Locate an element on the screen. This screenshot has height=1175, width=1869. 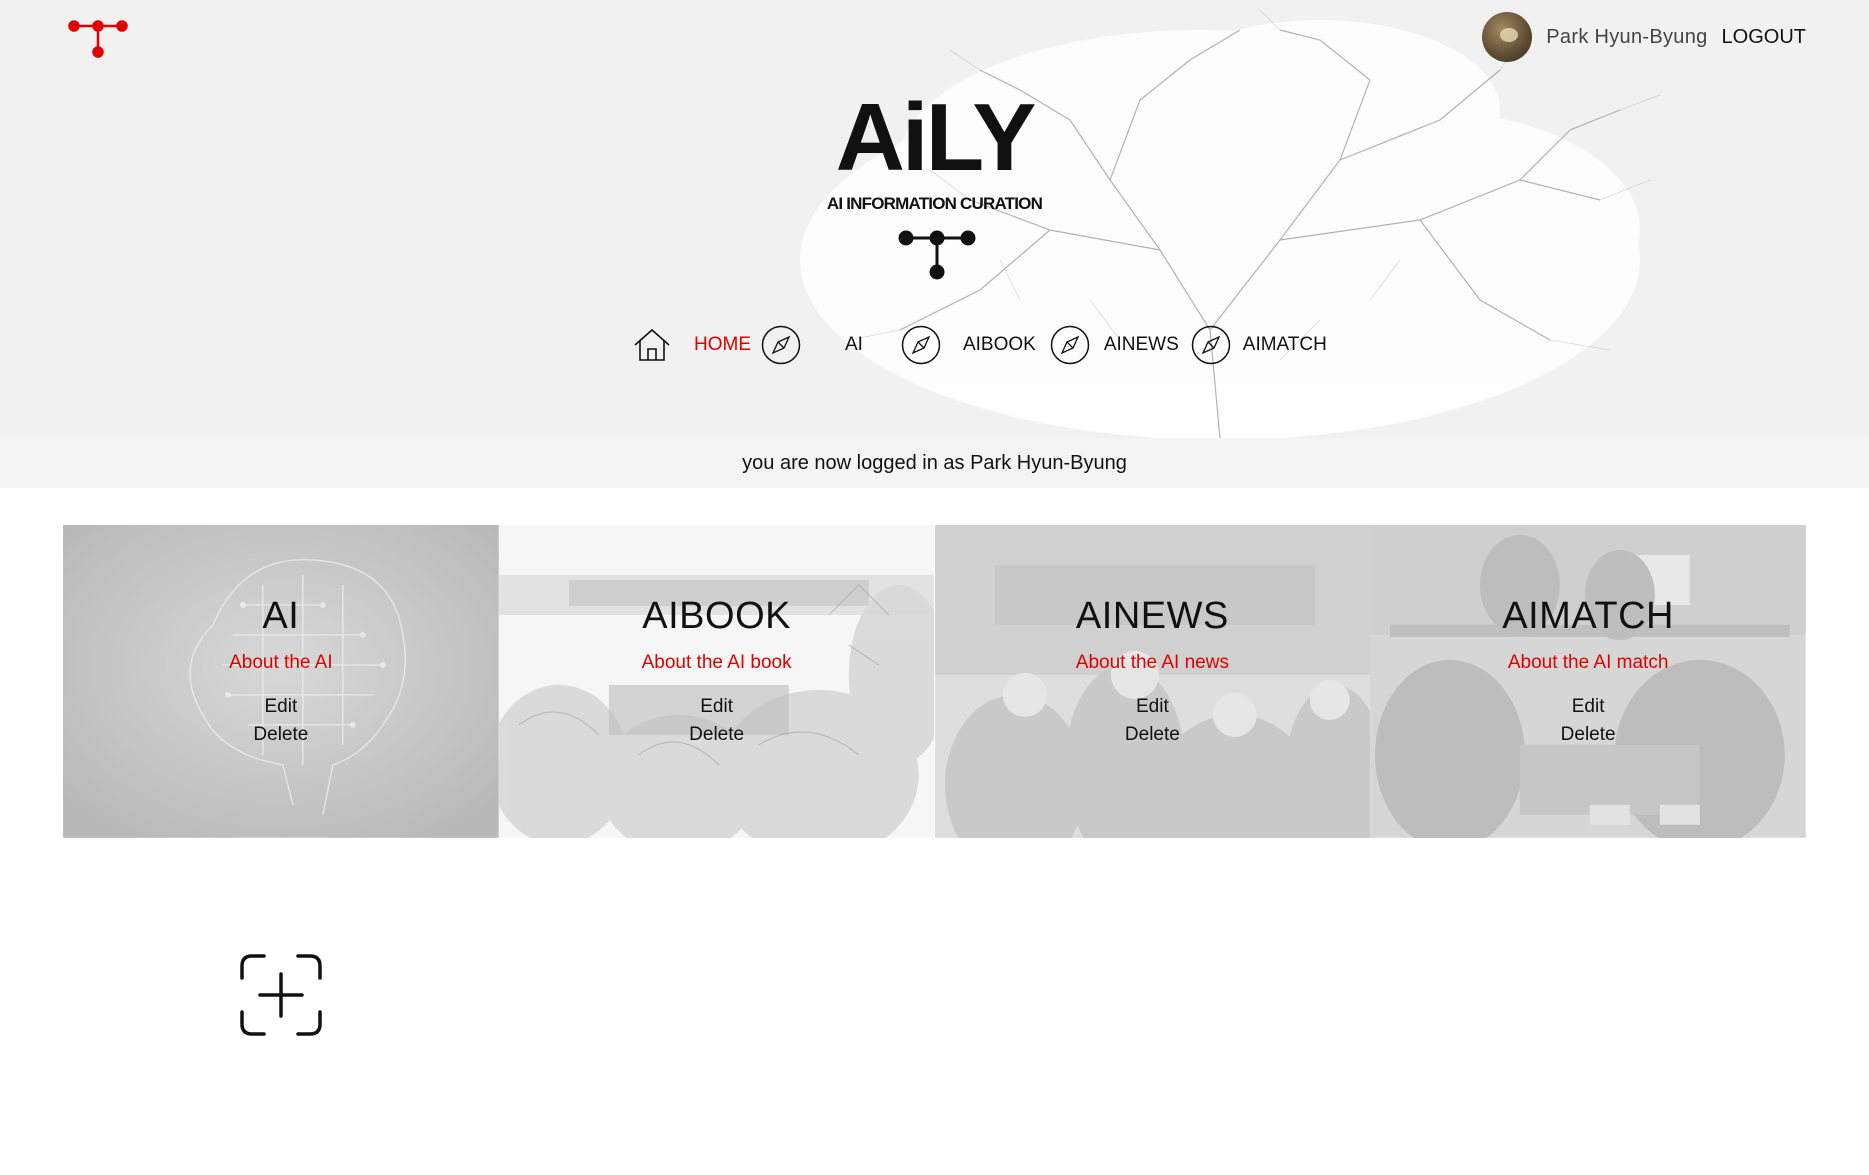
login-status-message: you are now logged in as Park Hyun-Byung is located at coordinates (934, 463).